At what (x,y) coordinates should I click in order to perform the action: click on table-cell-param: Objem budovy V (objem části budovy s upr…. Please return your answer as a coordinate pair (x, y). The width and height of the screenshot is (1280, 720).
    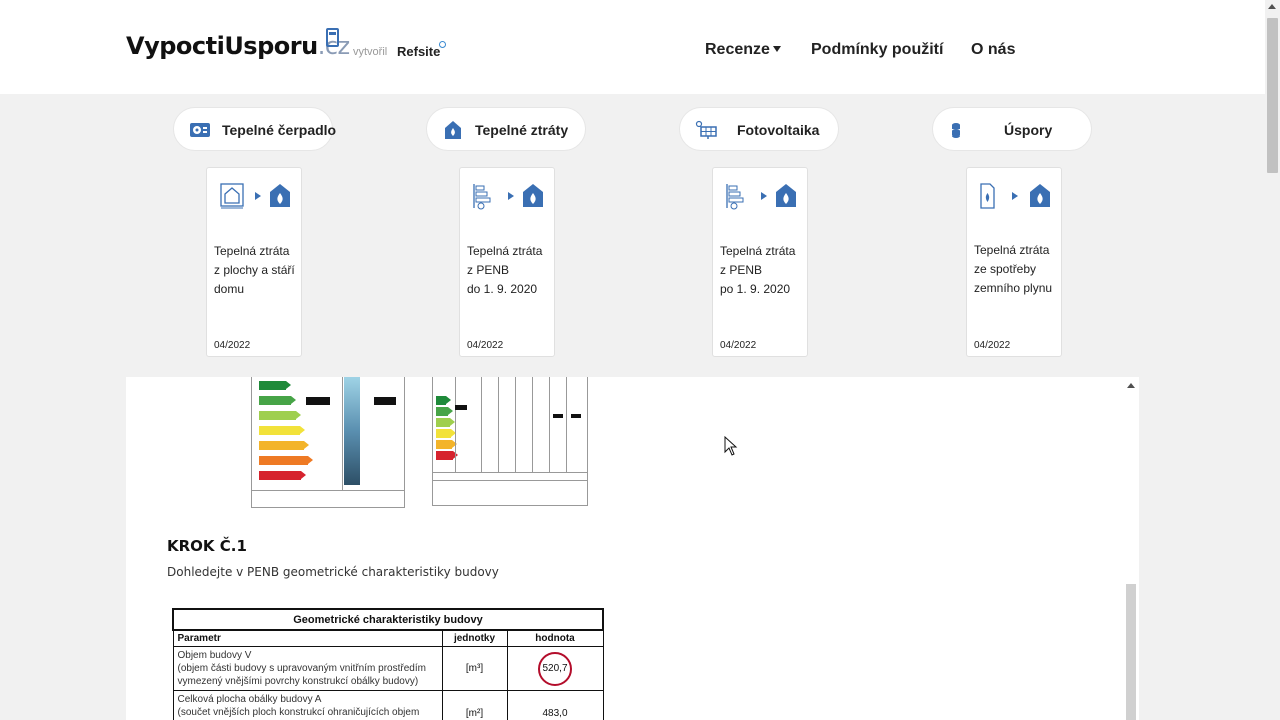
    Looking at the image, I should click on (307, 668).